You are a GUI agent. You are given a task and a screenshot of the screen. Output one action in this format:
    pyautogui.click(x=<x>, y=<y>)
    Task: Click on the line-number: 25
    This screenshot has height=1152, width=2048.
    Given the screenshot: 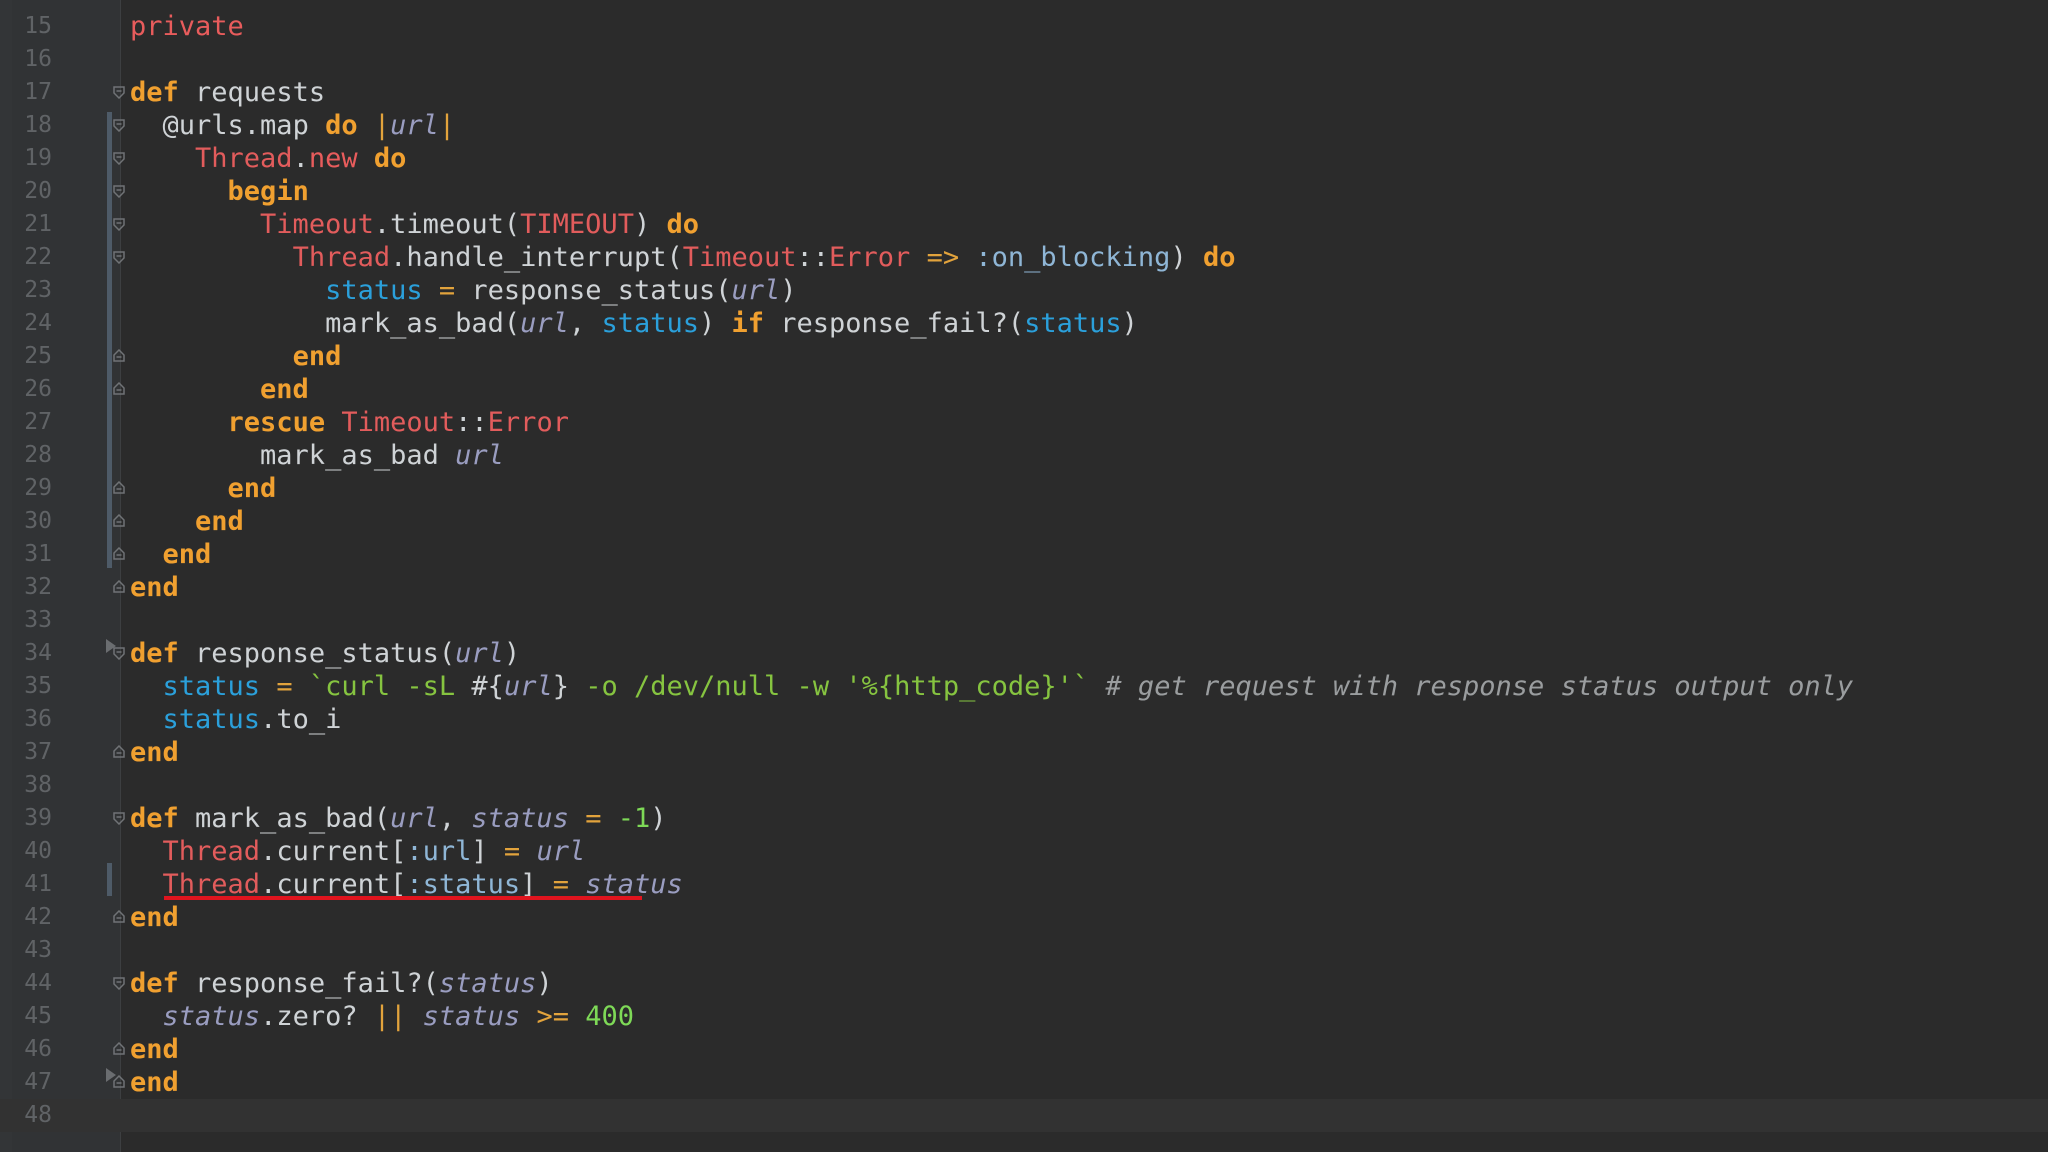 What is the action you would take?
    pyautogui.click(x=38, y=356)
    